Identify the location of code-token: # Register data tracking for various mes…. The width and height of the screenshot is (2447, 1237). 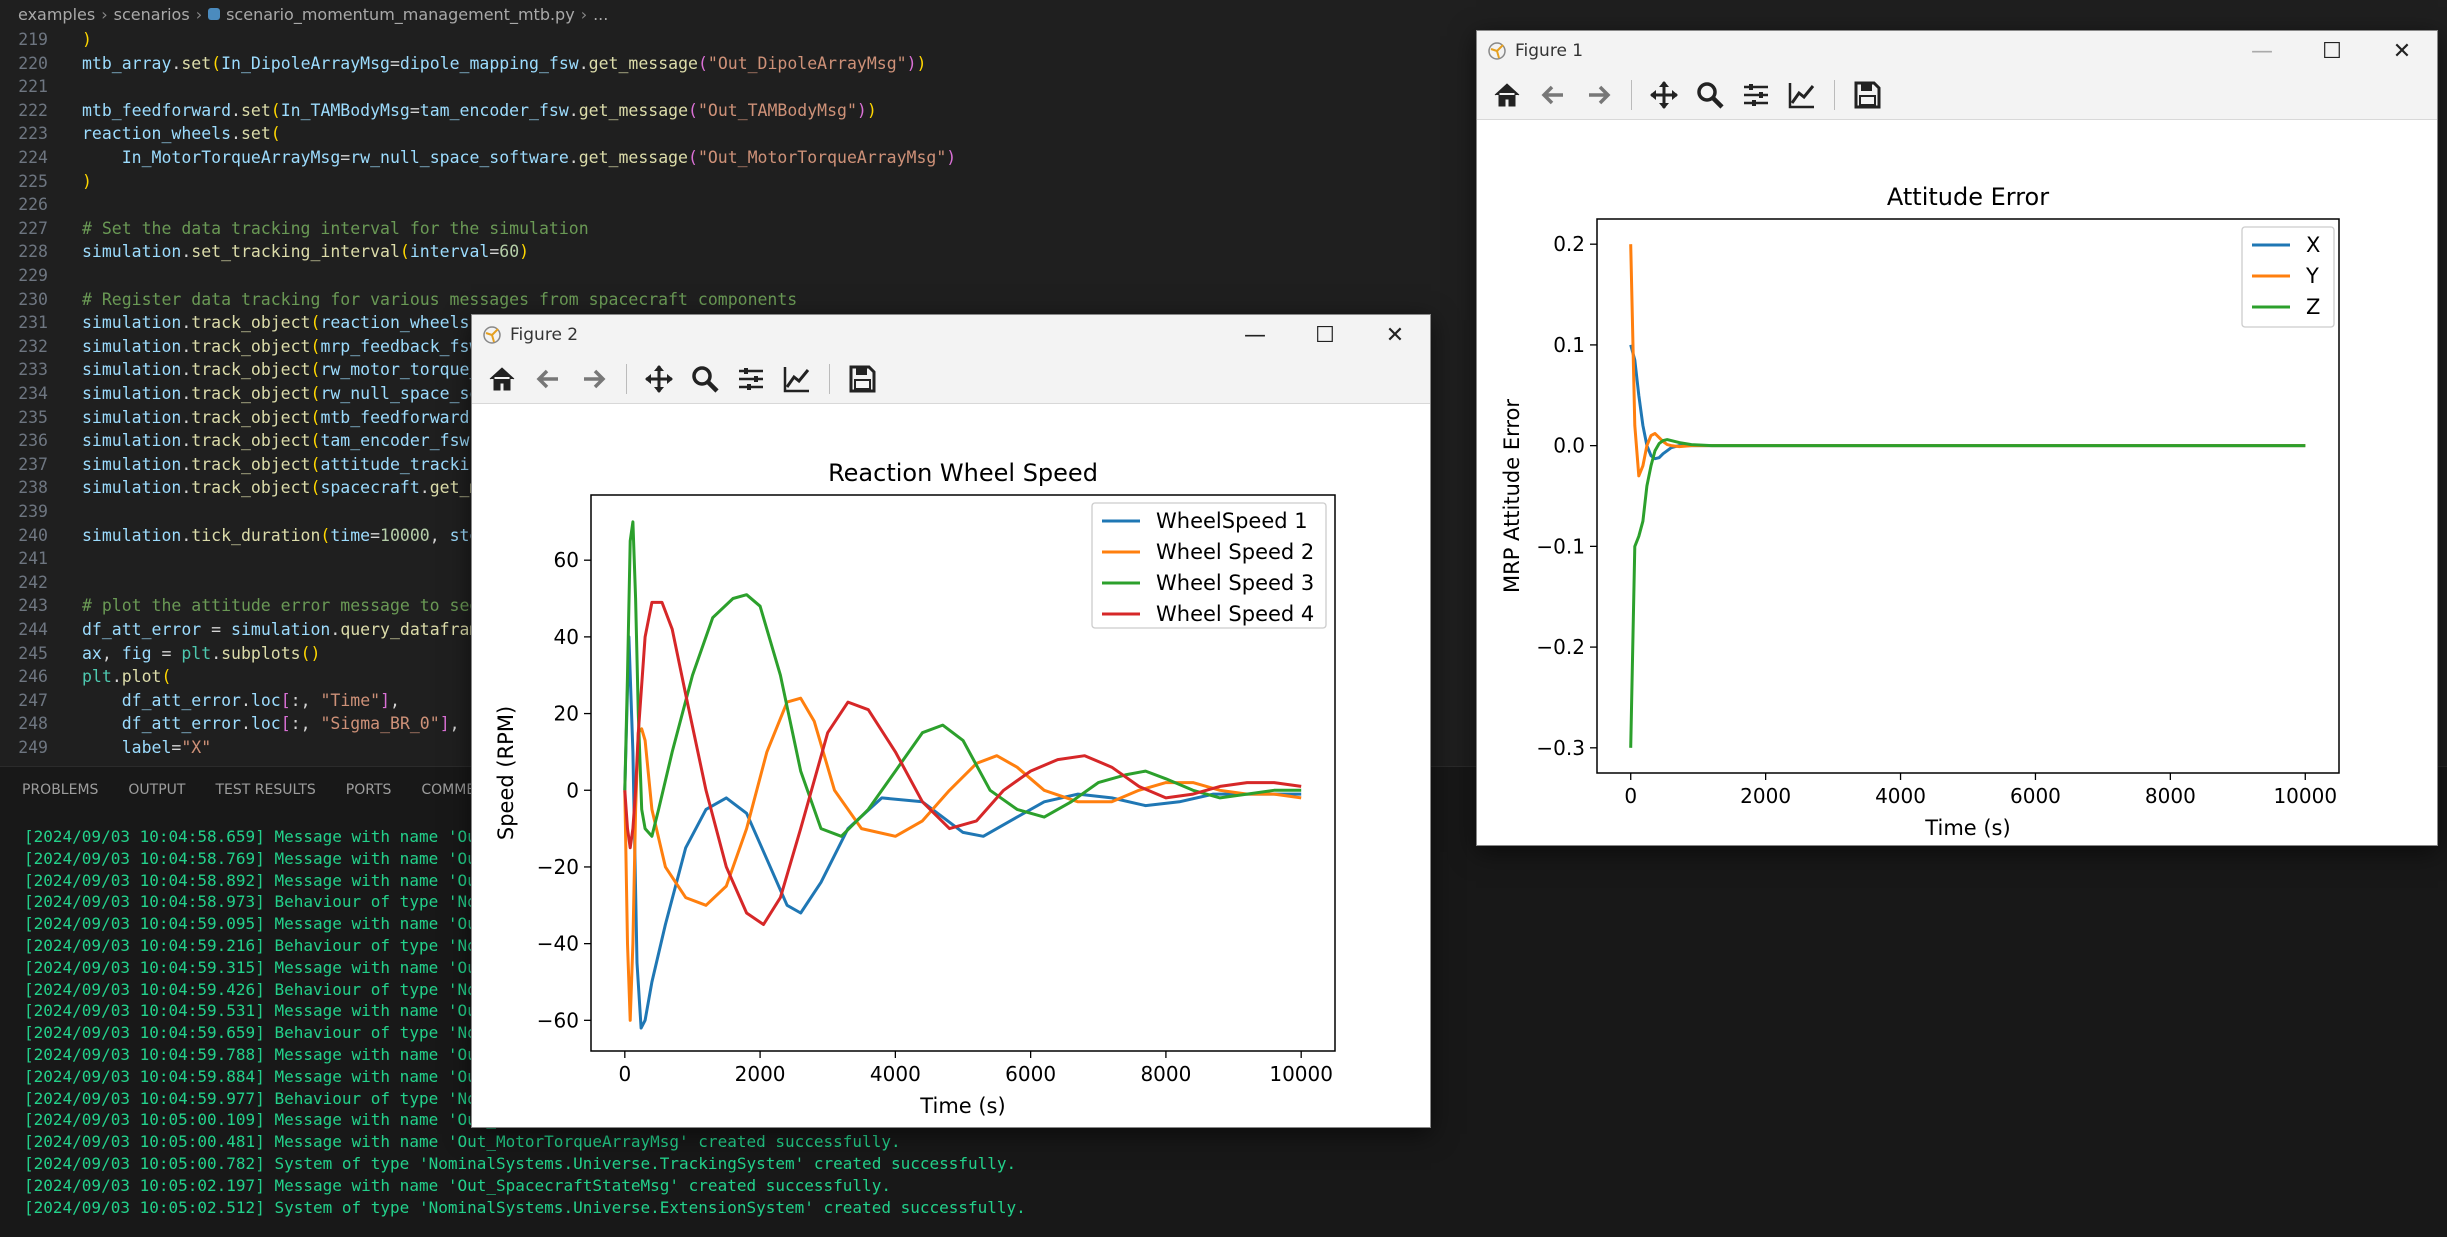
(440, 299).